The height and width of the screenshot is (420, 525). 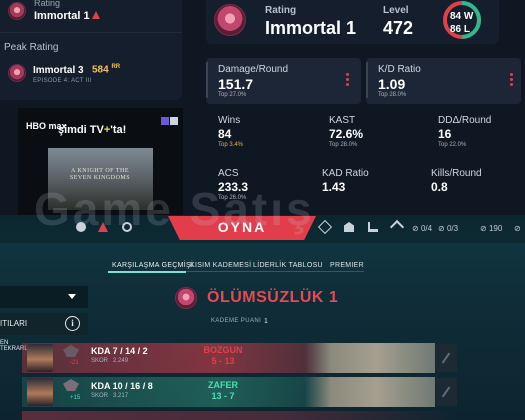 I want to click on peak-episode: EPISODE 4: ACT III, so click(x=62, y=81).